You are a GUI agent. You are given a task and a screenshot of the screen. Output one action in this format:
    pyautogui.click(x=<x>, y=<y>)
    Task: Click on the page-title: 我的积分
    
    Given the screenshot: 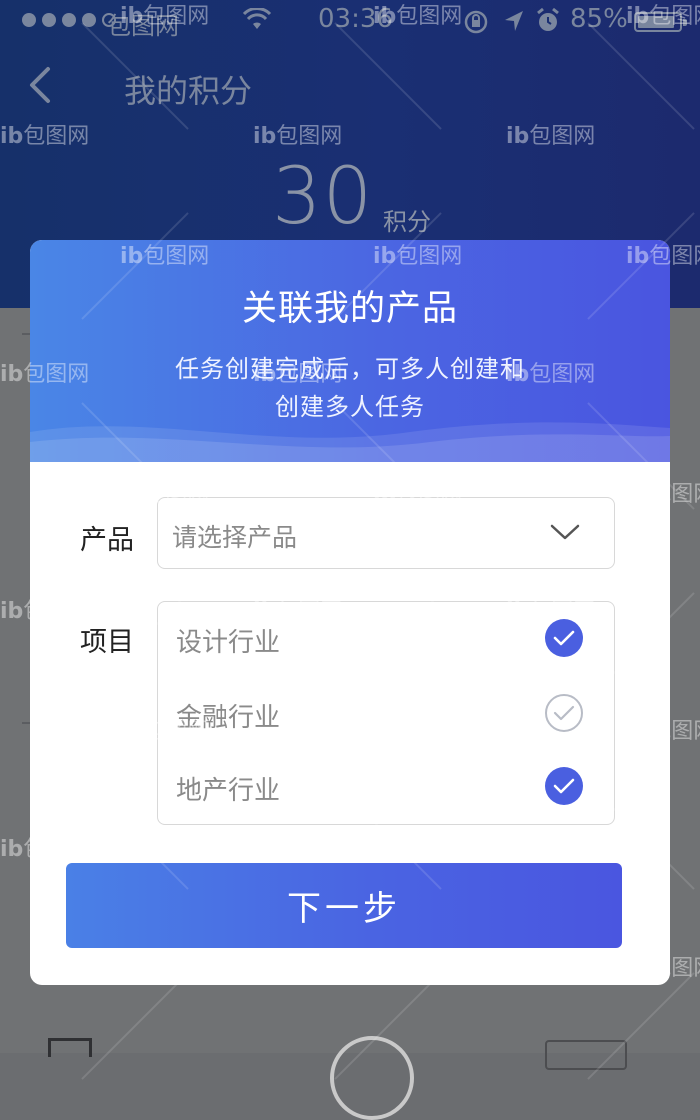 What is the action you would take?
    pyautogui.click(x=188, y=91)
    